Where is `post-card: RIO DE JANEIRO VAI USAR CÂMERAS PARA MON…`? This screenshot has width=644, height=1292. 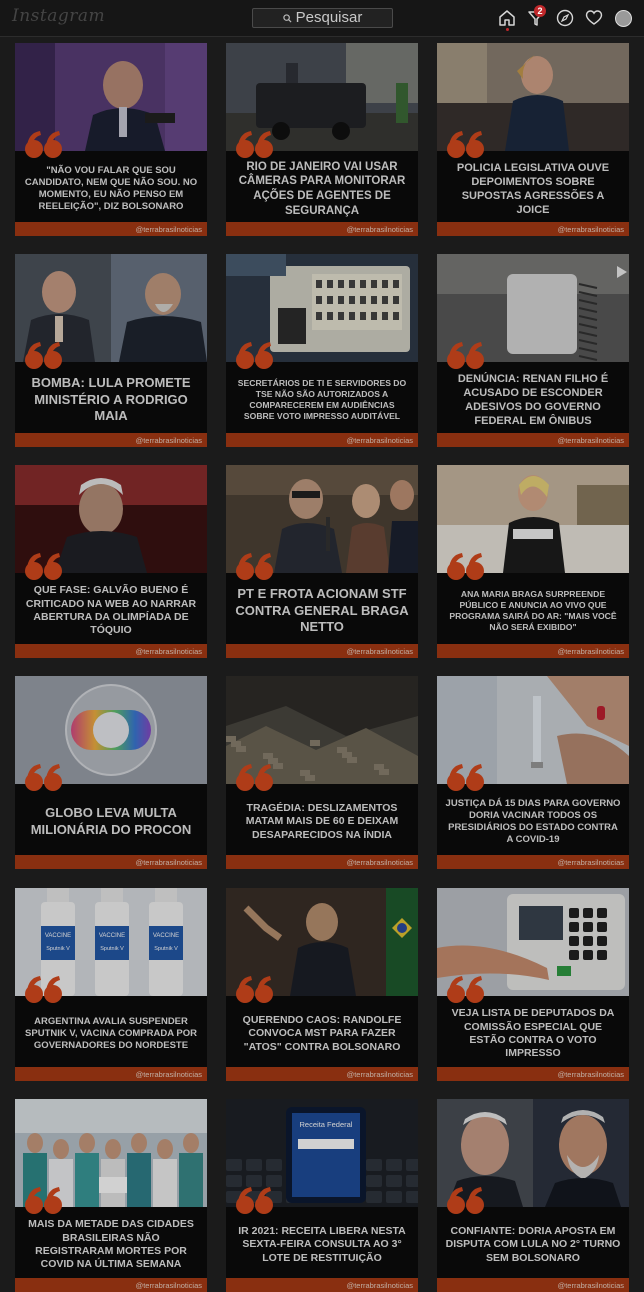 post-card: RIO DE JANEIRO VAI USAR CÂMERAS PARA MON… is located at coordinates (322, 139).